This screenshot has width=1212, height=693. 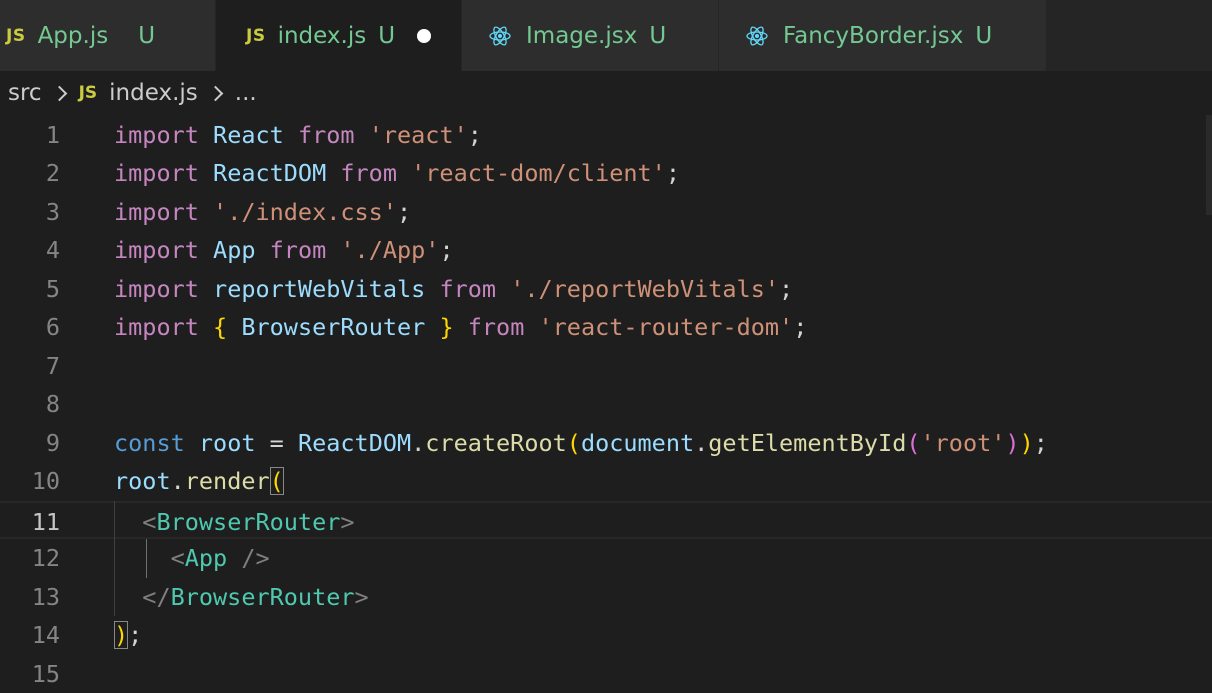 What do you see at coordinates (606, 135) in the screenshot?
I see `code-line: 1 import React from 'react';` at bounding box center [606, 135].